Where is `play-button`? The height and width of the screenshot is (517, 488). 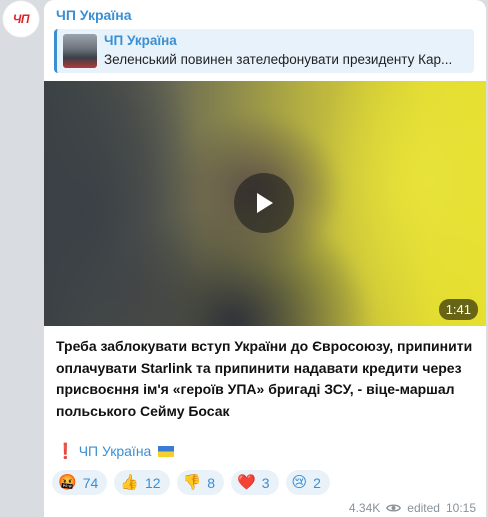
play-button is located at coordinates (264, 203).